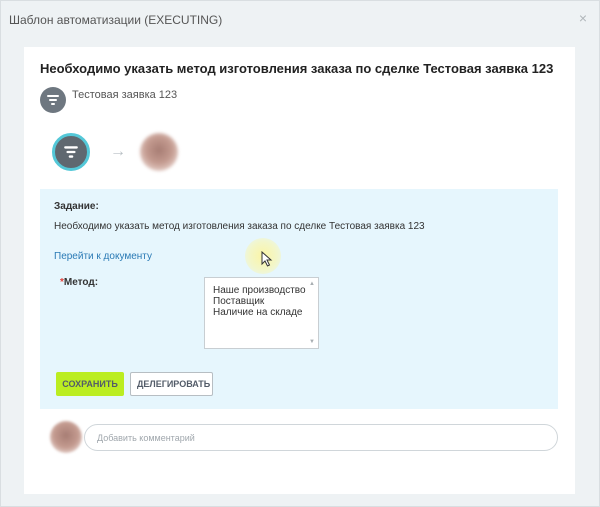 Image resolution: width=600 pixels, height=507 pixels. Describe the element at coordinates (312, 284) in the screenshot. I see `scroll-up-icon: ▲` at that location.